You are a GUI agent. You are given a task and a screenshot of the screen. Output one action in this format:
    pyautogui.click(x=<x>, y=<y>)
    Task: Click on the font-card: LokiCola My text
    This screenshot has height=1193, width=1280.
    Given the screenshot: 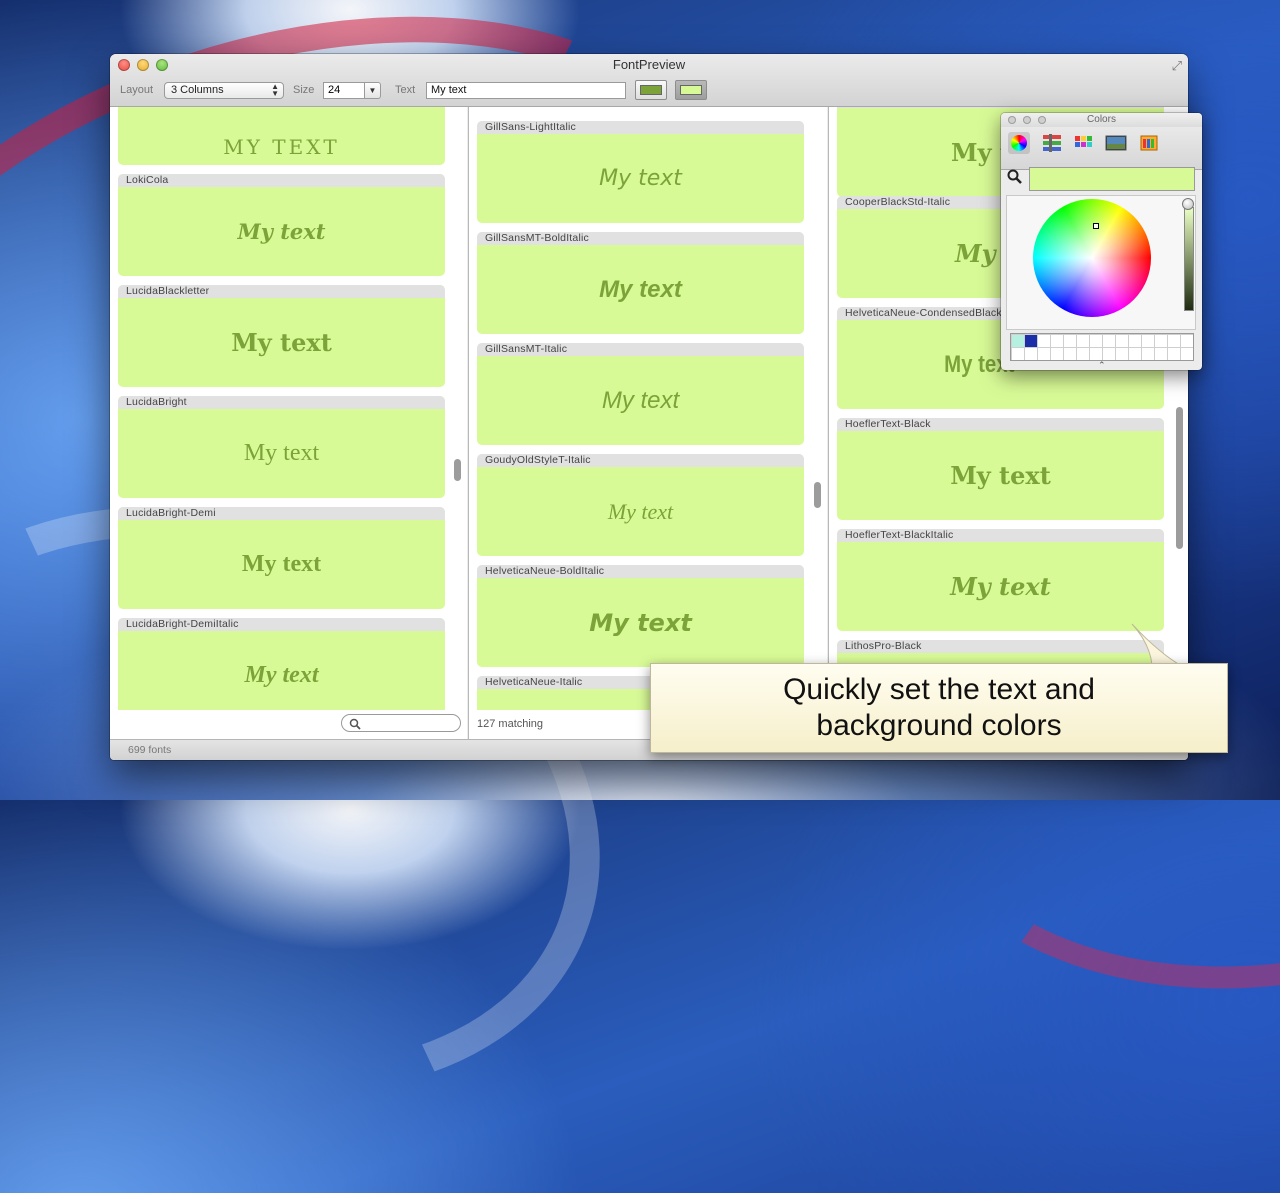 What is the action you would take?
    pyautogui.click(x=281, y=225)
    